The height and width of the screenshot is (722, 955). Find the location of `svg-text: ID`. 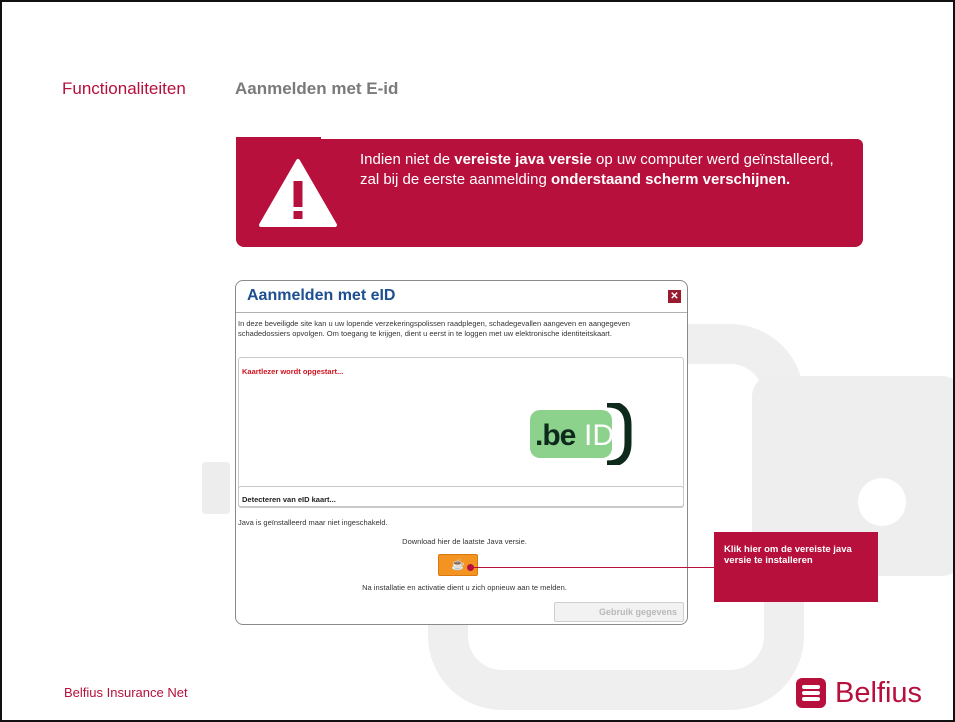

svg-text: ID is located at coordinates (599, 435).